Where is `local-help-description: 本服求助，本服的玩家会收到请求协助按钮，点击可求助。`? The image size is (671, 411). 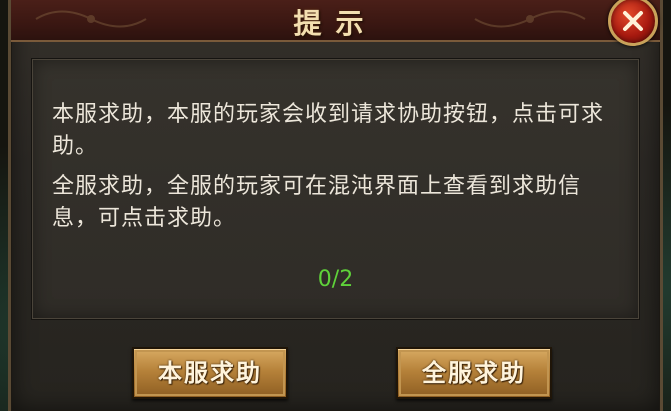 local-help-description: 本服求助，本服的玩家会收到请求协助按钮，点击可求助。 is located at coordinates (328, 130).